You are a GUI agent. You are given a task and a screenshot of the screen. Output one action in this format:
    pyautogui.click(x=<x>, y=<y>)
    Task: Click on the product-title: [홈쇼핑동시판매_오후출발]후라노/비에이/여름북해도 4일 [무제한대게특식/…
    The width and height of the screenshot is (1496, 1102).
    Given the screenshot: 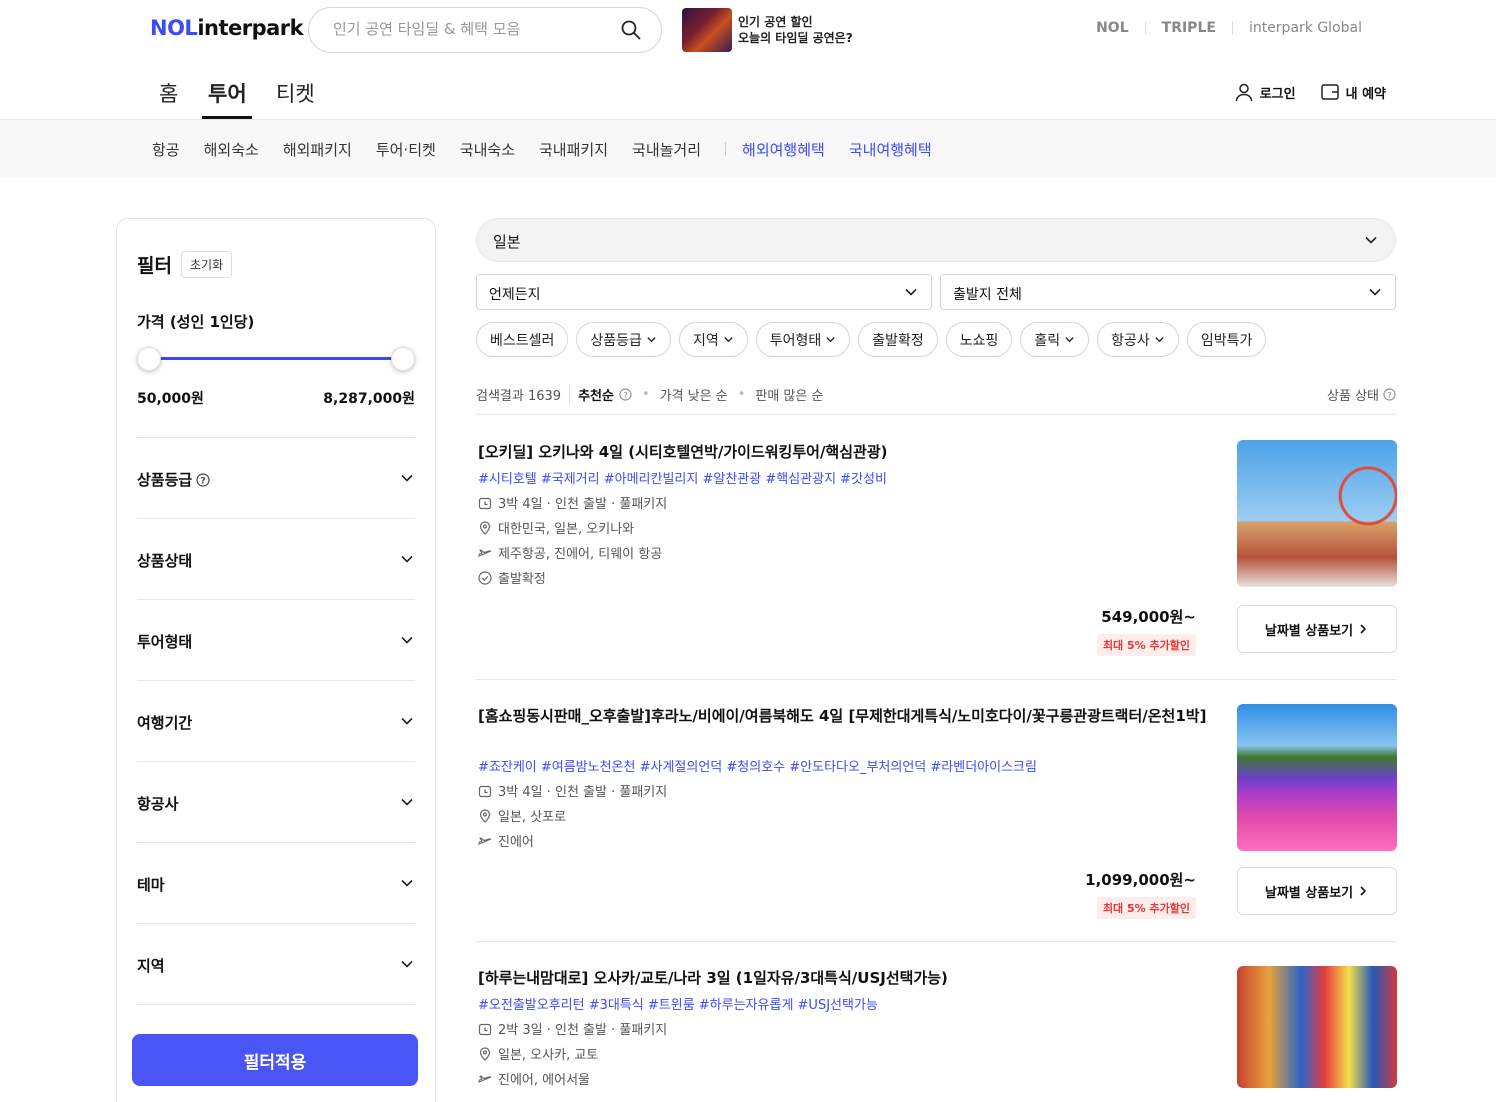 What is the action you would take?
    pyautogui.click(x=848, y=716)
    